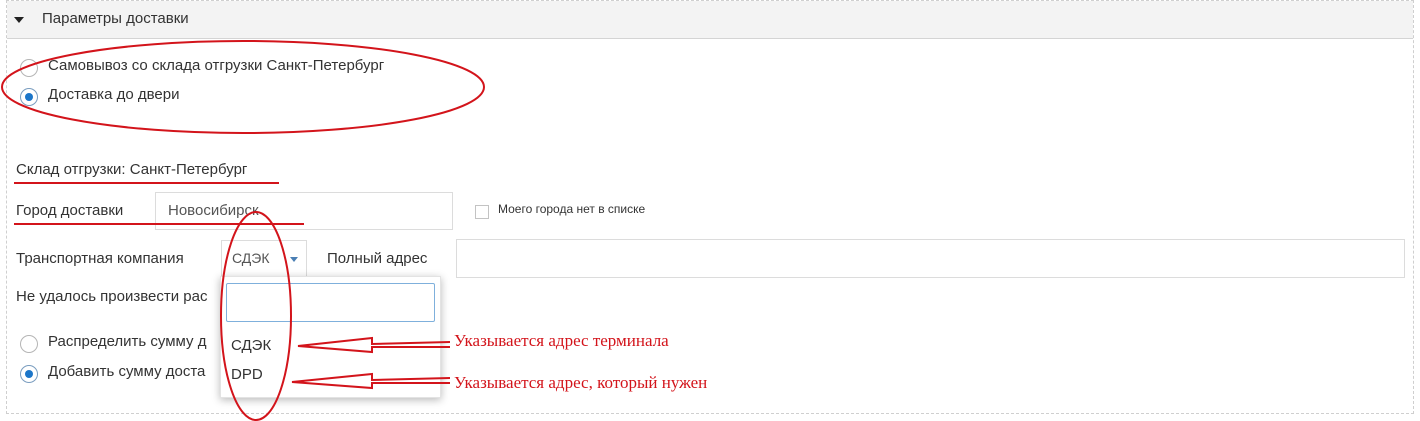 The image size is (1420, 421). Describe the element at coordinates (710, 20) in the screenshot. I see `panel-header` at that location.